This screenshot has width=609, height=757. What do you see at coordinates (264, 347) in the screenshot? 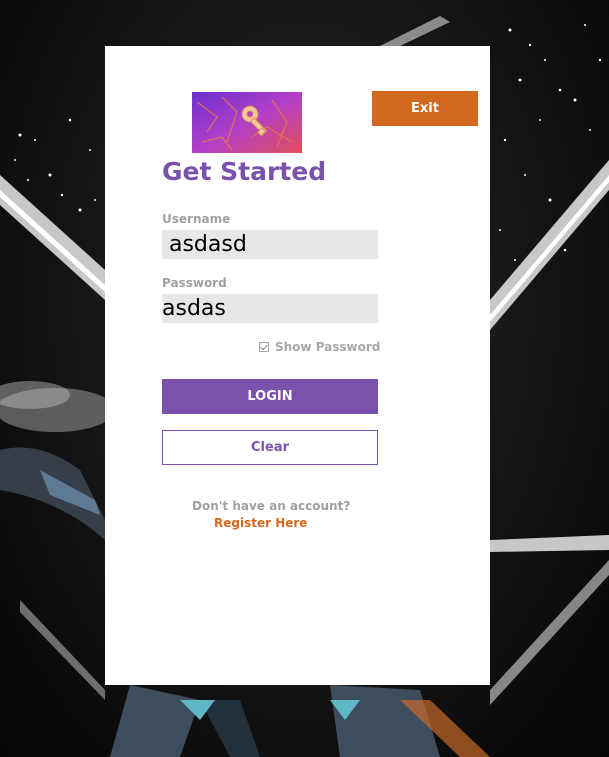
I see `show-password-checkbox` at bounding box center [264, 347].